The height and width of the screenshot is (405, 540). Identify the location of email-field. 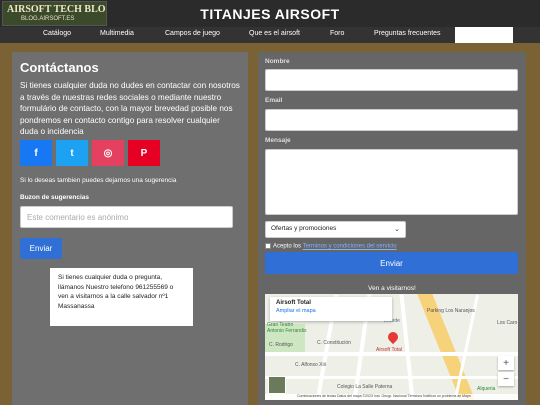
(391, 120).